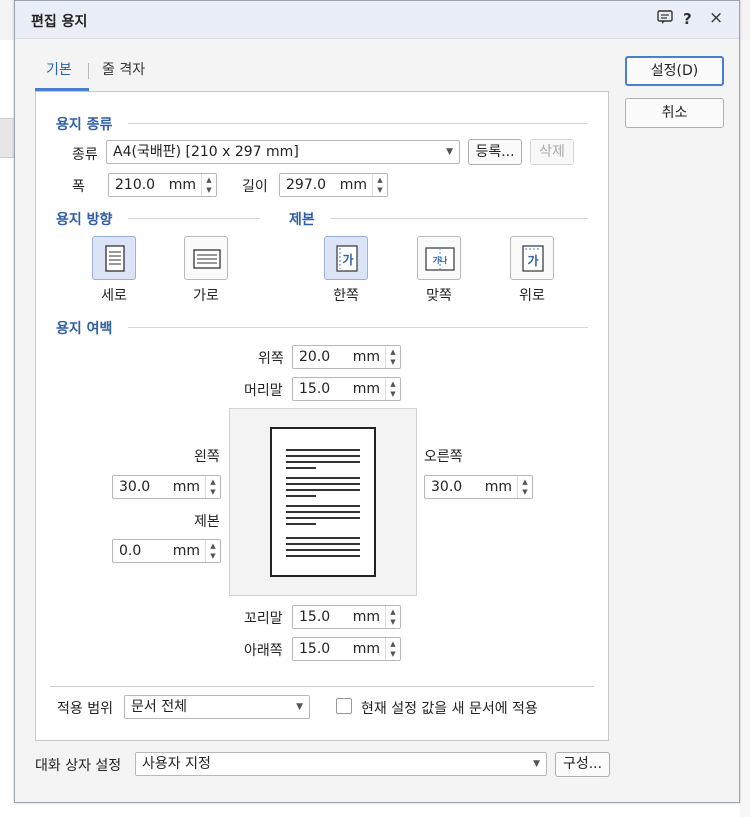 The height and width of the screenshot is (817, 750). Describe the element at coordinates (166, 487) in the screenshot. I see `margin-left-stepper: 30.0 mm ▲ ▼` at that location.